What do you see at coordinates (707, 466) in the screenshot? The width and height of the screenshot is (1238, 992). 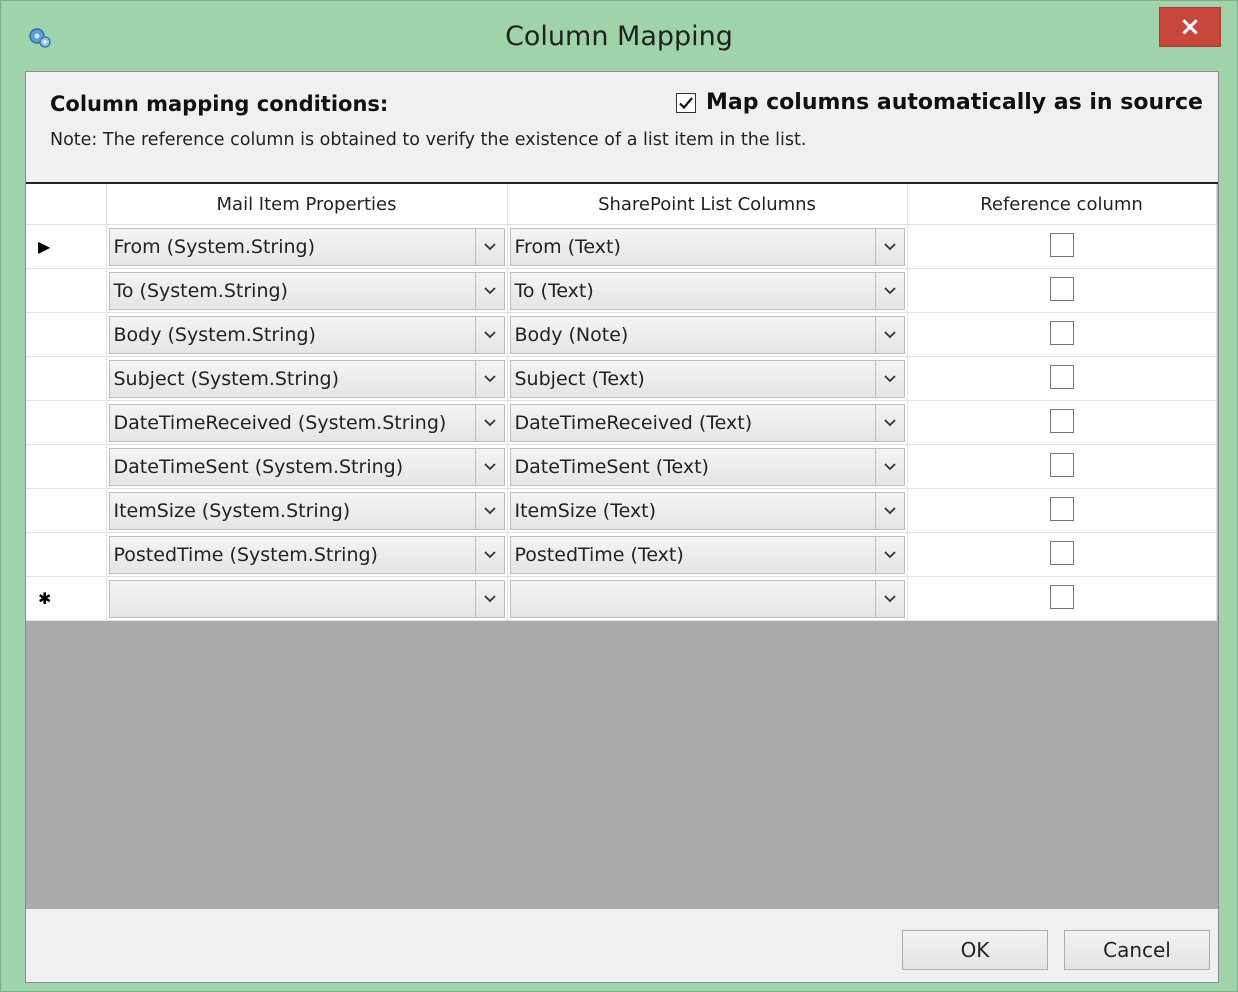 I see `sharepoint-column-dropdown: DateTimeSent (Text)` at bounding box center [707, 466].